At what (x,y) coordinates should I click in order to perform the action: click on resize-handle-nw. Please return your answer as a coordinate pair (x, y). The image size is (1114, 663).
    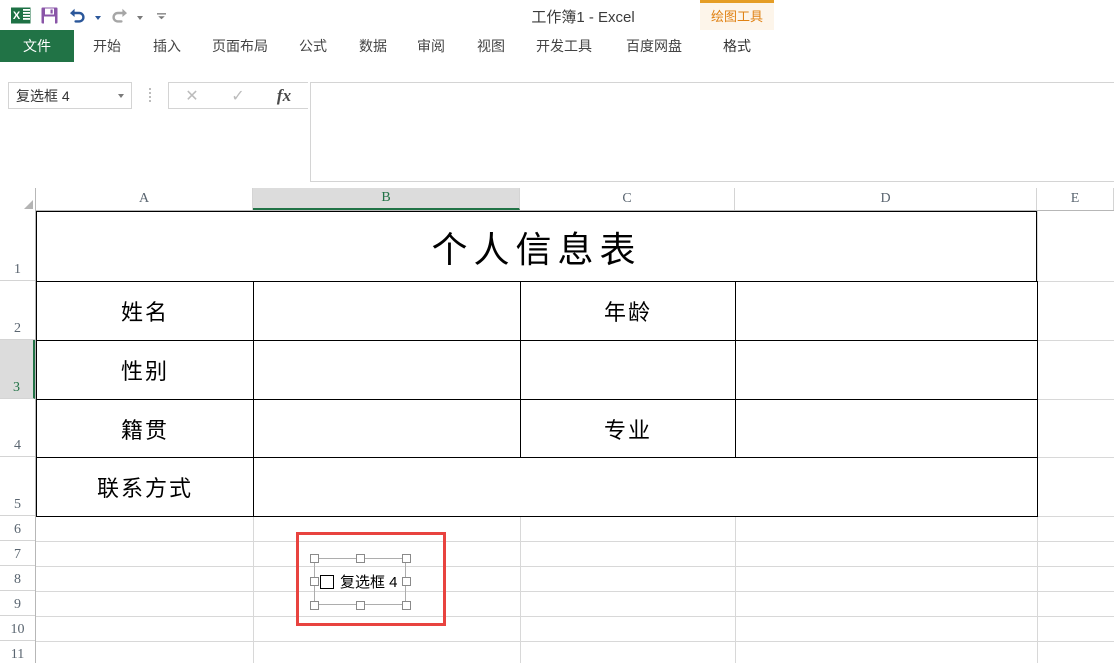
    Looking at the image, I should click on (314, 558).